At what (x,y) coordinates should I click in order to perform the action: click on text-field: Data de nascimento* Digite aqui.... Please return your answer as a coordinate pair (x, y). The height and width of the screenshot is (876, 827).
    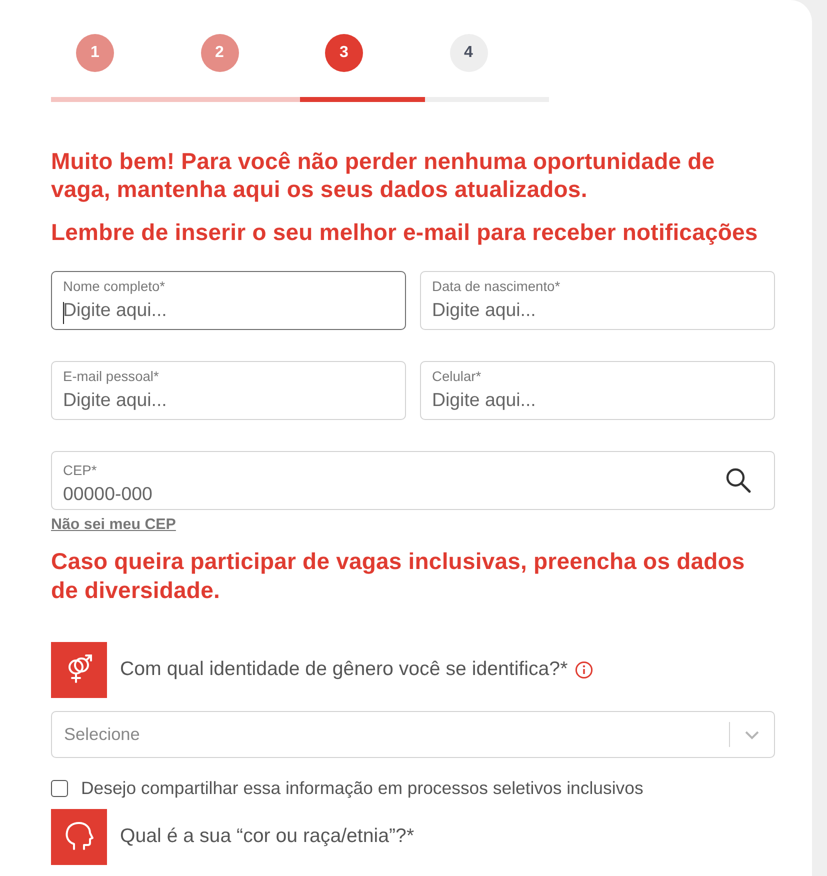
    Looking at the image, I should click on (597, 300).